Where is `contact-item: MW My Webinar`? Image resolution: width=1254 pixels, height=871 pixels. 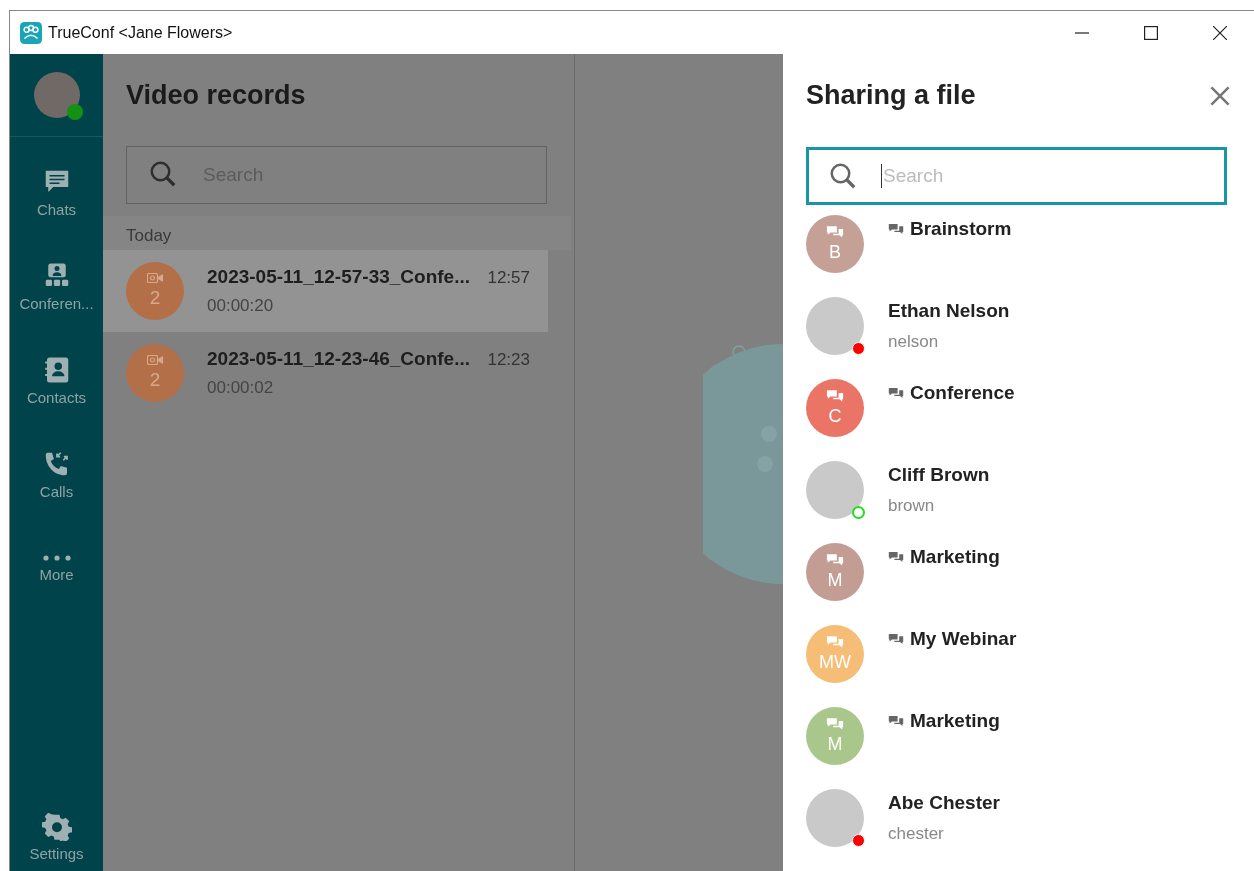
contact-item: MW My Webinar is located at coordinates (1018, 666).